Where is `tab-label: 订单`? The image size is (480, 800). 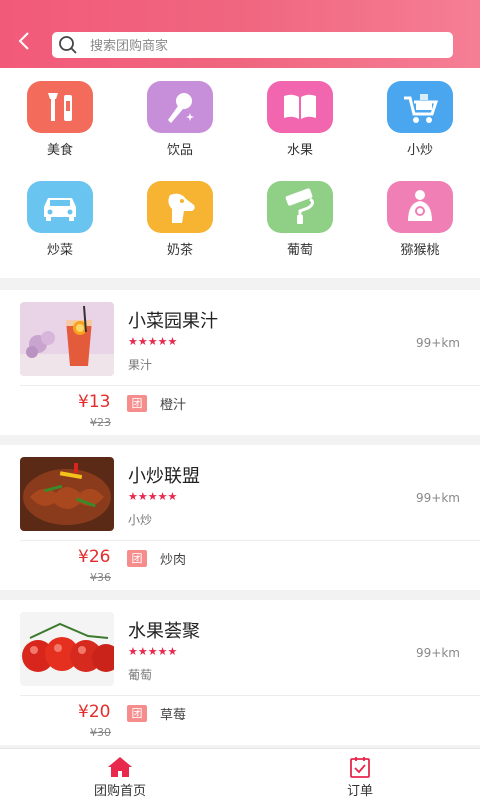
tab-label: 订单 is located at coordinates (359, 791).